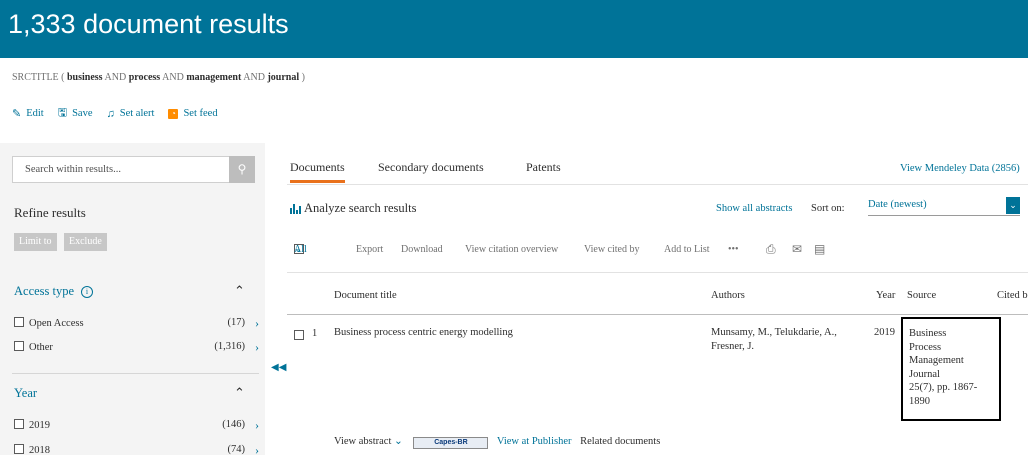  What do you see at coordinates (543, 167) in the screenshot?
I see `tab-patents: Patents` at bounding box center [543, 167].